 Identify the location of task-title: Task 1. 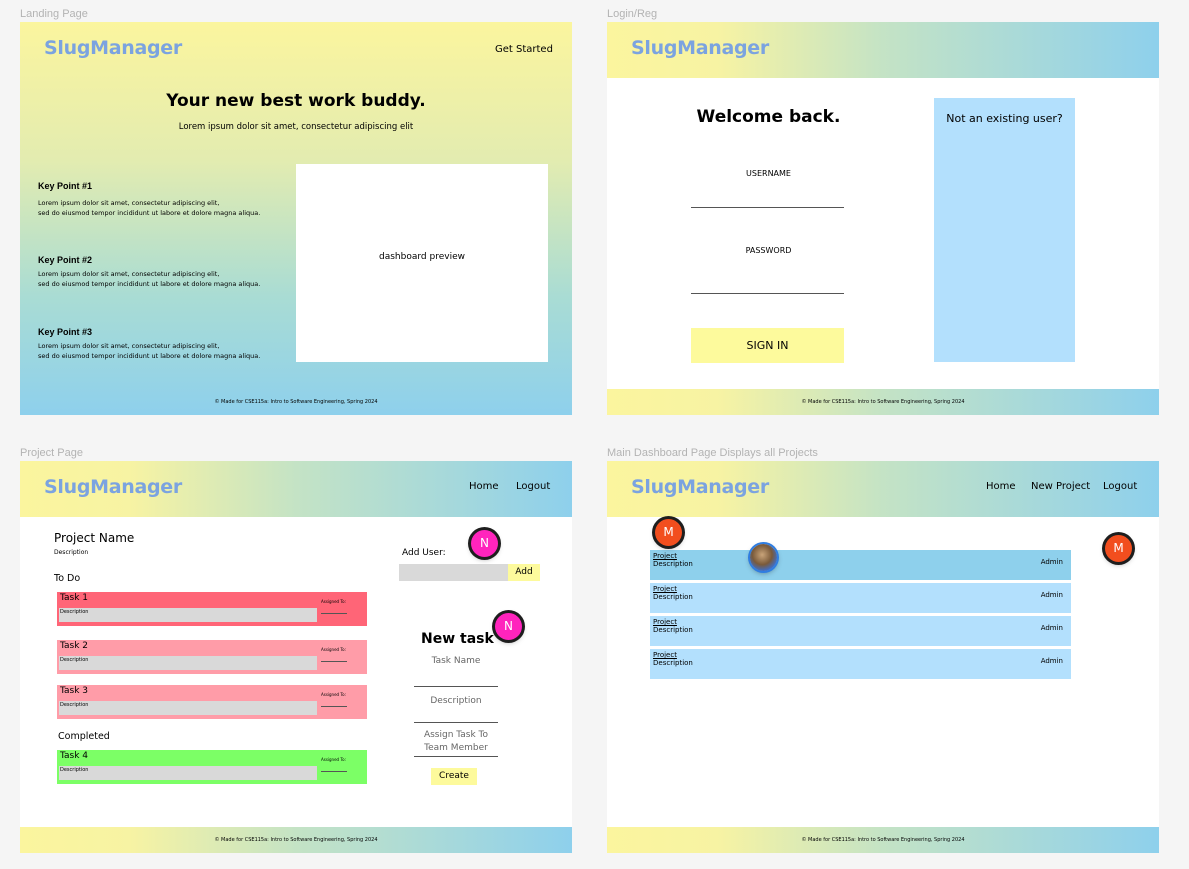
(74, 598).